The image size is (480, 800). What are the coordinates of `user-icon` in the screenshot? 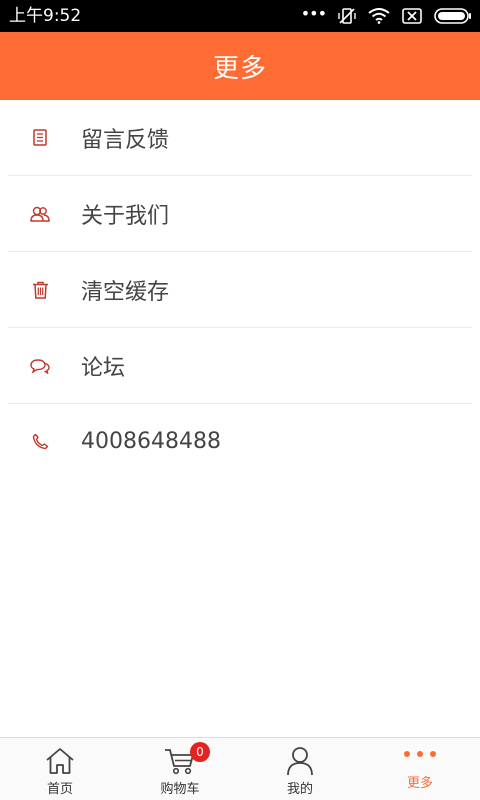 It's located at (300, 761).